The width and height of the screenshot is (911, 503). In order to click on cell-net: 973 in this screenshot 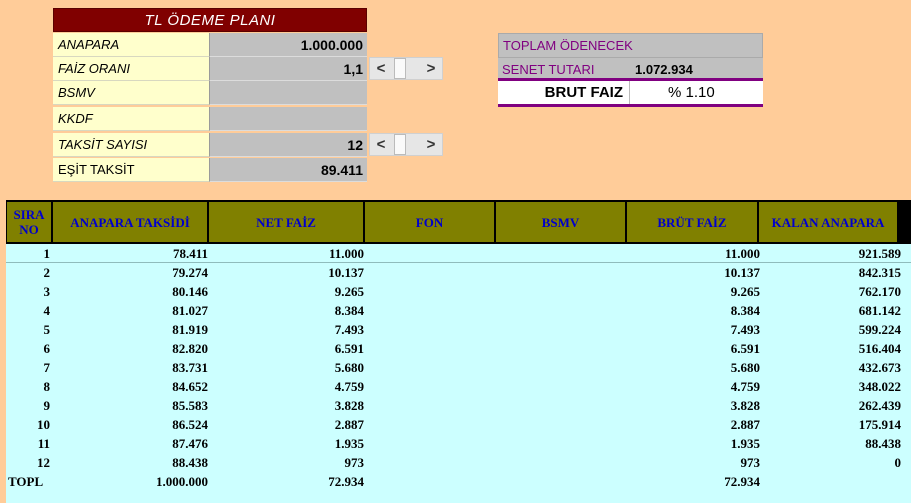, I will do `click(354, 462)`.